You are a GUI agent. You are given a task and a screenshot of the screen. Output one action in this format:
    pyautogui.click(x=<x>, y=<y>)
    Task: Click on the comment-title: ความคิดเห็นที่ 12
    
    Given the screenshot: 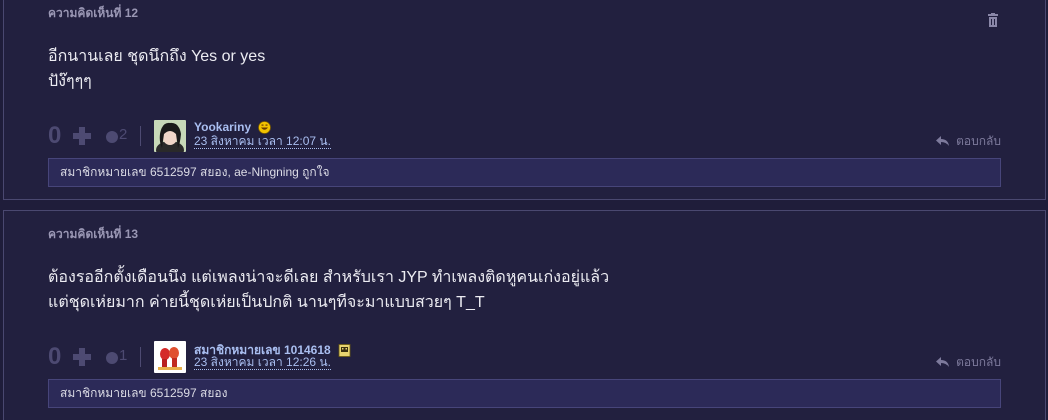 What is the action you would take?
    pyautogui.click(x=93, y=13)
    